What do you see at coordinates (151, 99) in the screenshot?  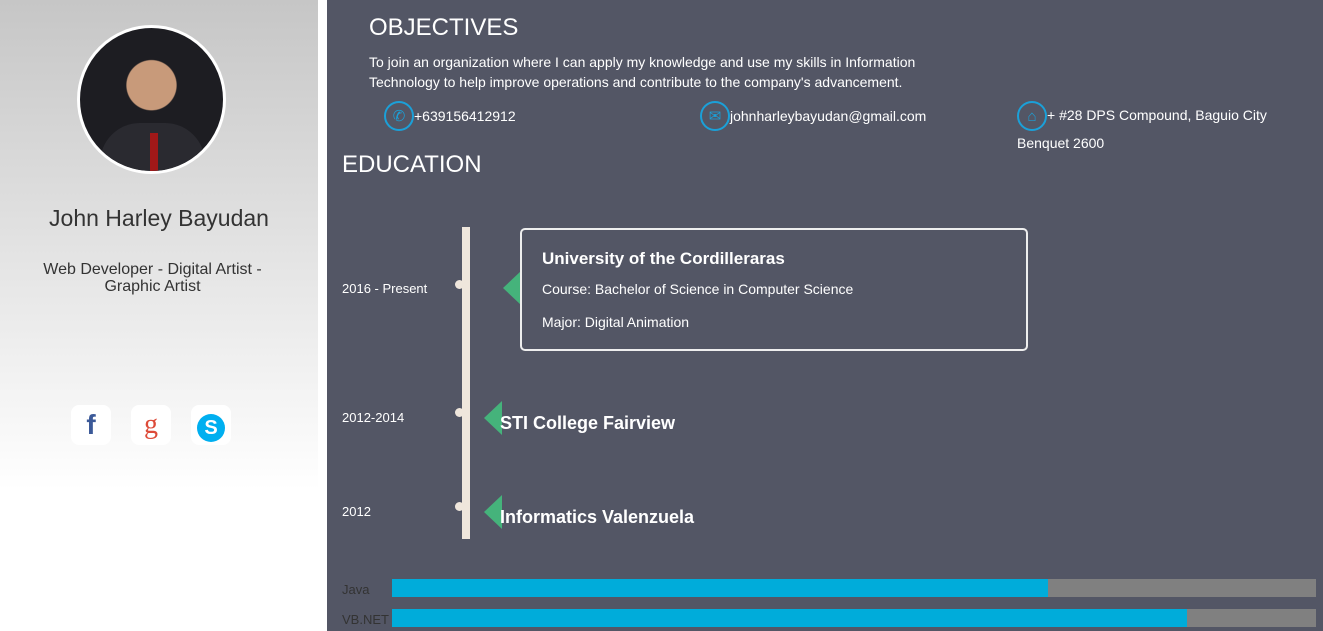 I see `avatar` at bounding box center [151, 99].